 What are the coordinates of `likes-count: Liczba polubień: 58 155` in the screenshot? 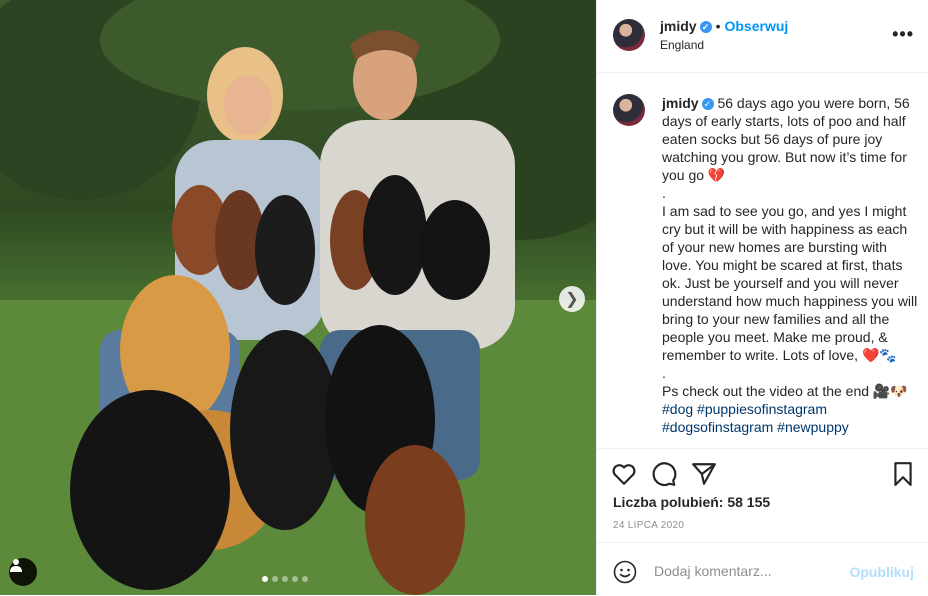 It's located at (691, 502).